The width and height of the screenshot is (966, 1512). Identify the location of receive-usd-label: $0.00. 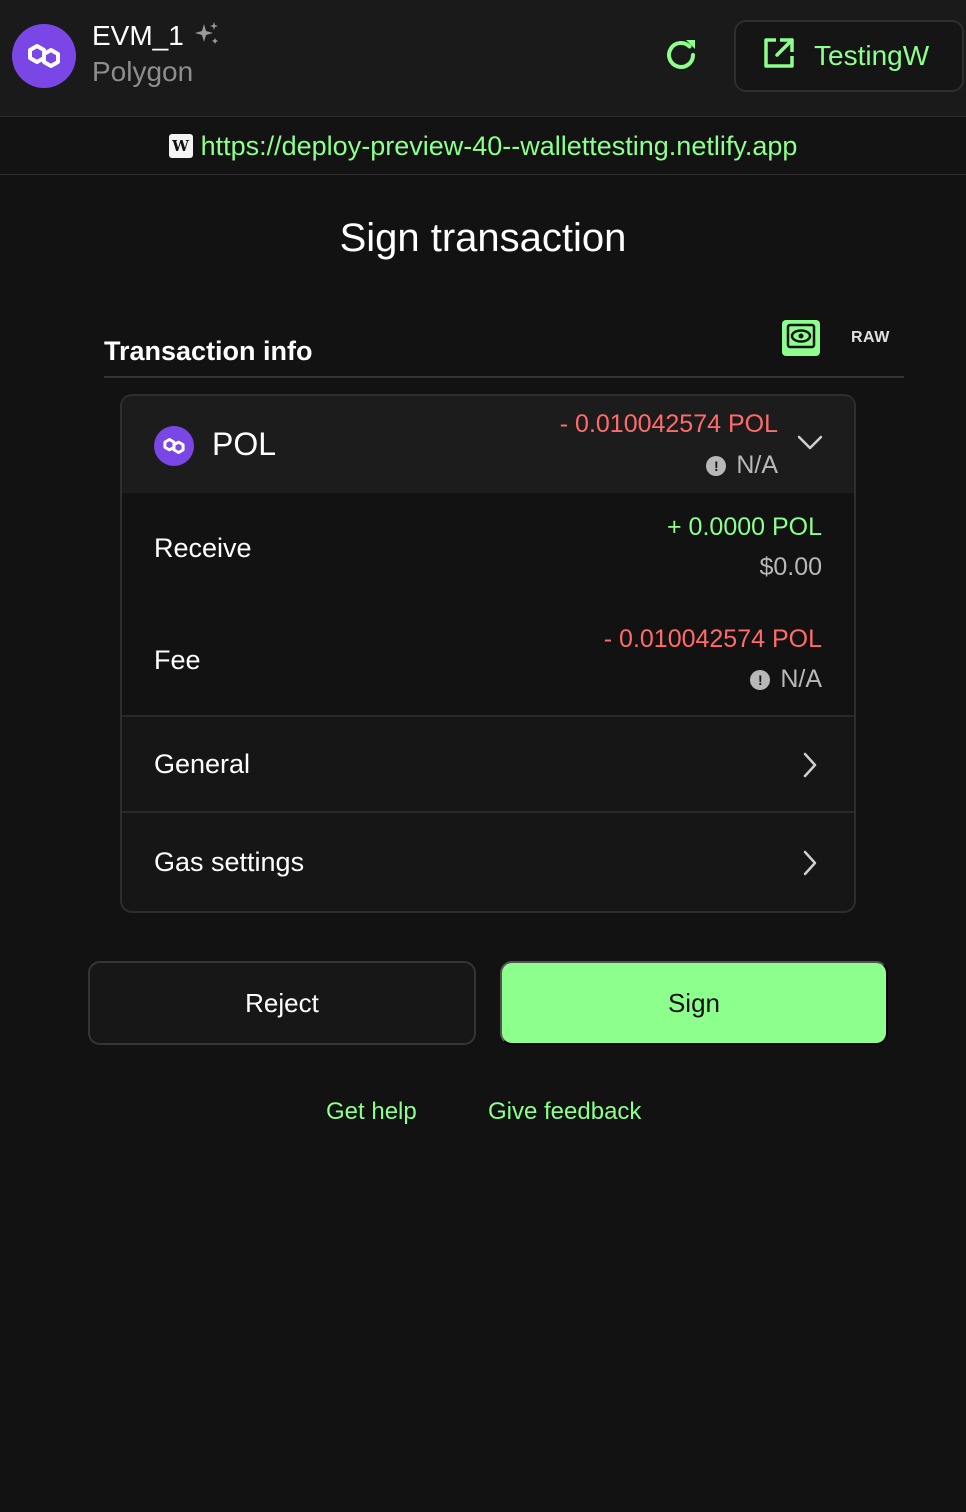
(790, 567).